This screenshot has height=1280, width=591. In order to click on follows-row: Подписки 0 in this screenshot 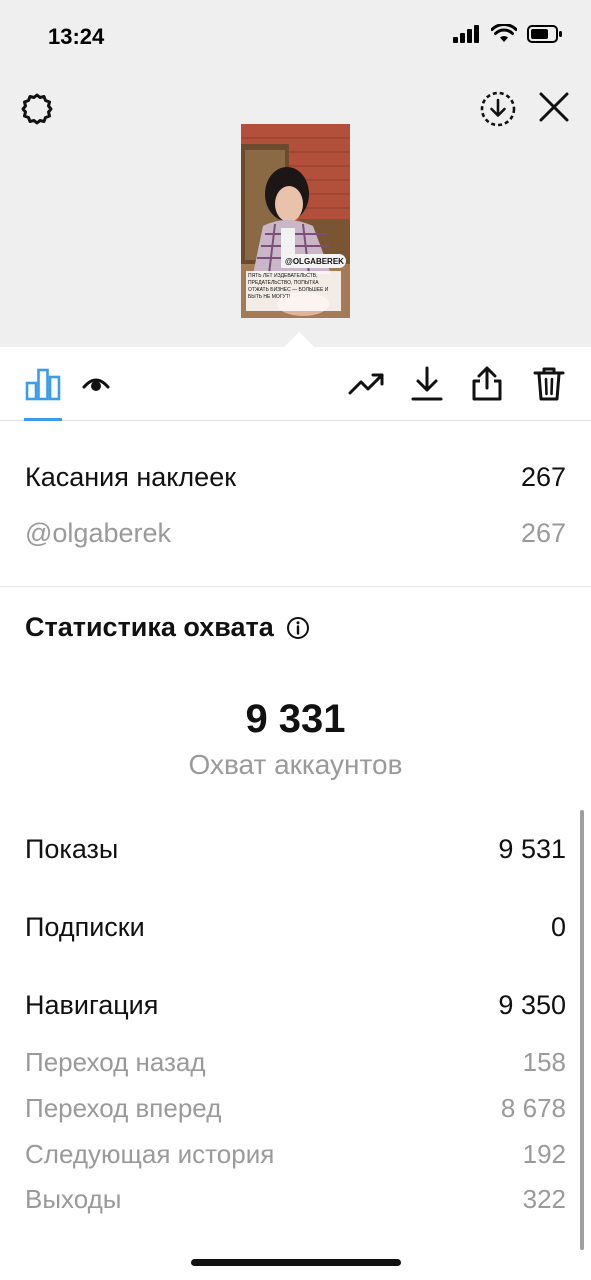, I will do `click(295, 927)`.